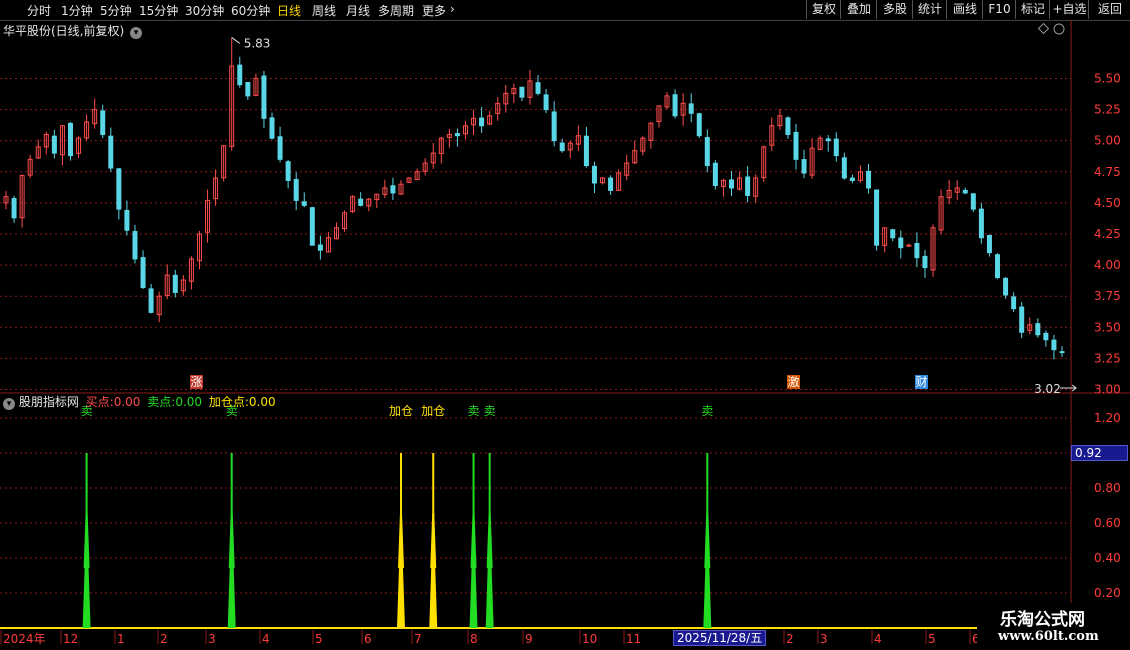 The width and height of the screenshot is (1130, 650). Describe the element at coordinates (1107, 203) in the screenshot. I see `price-tick-label: 4.50` at that location.